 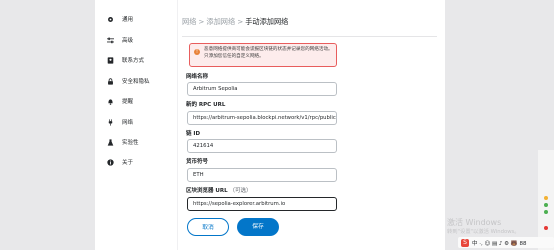 What do you see at coordinates (110, 142) in the screenshot?
I see `flask-icon` at bounding box center [110, 142].